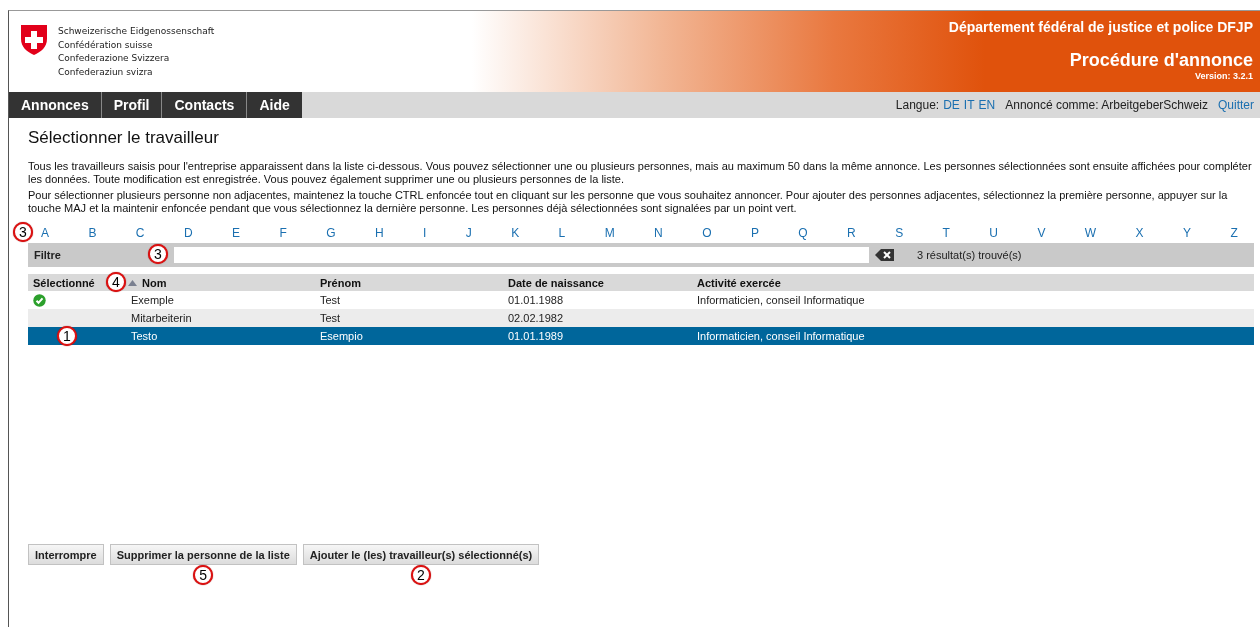 The width and height of the screenshot is (1260, 628). What do you see at coordinates (536, 300) in the screenshot?
I see `table-cell-text: 01.01.1988` at bounding box center [536, 300].